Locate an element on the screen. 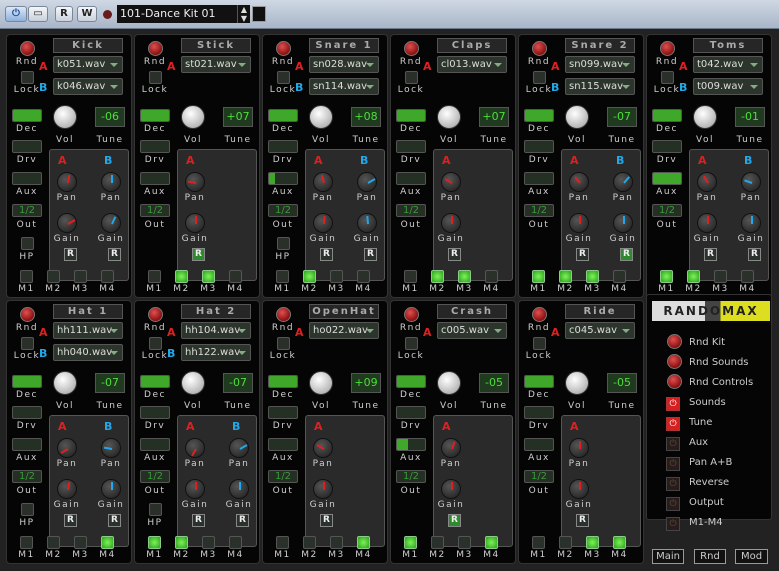 This screenshot has width=779, height=571. sample-b-select: hh122.wav is located at coordinates (216, 352).